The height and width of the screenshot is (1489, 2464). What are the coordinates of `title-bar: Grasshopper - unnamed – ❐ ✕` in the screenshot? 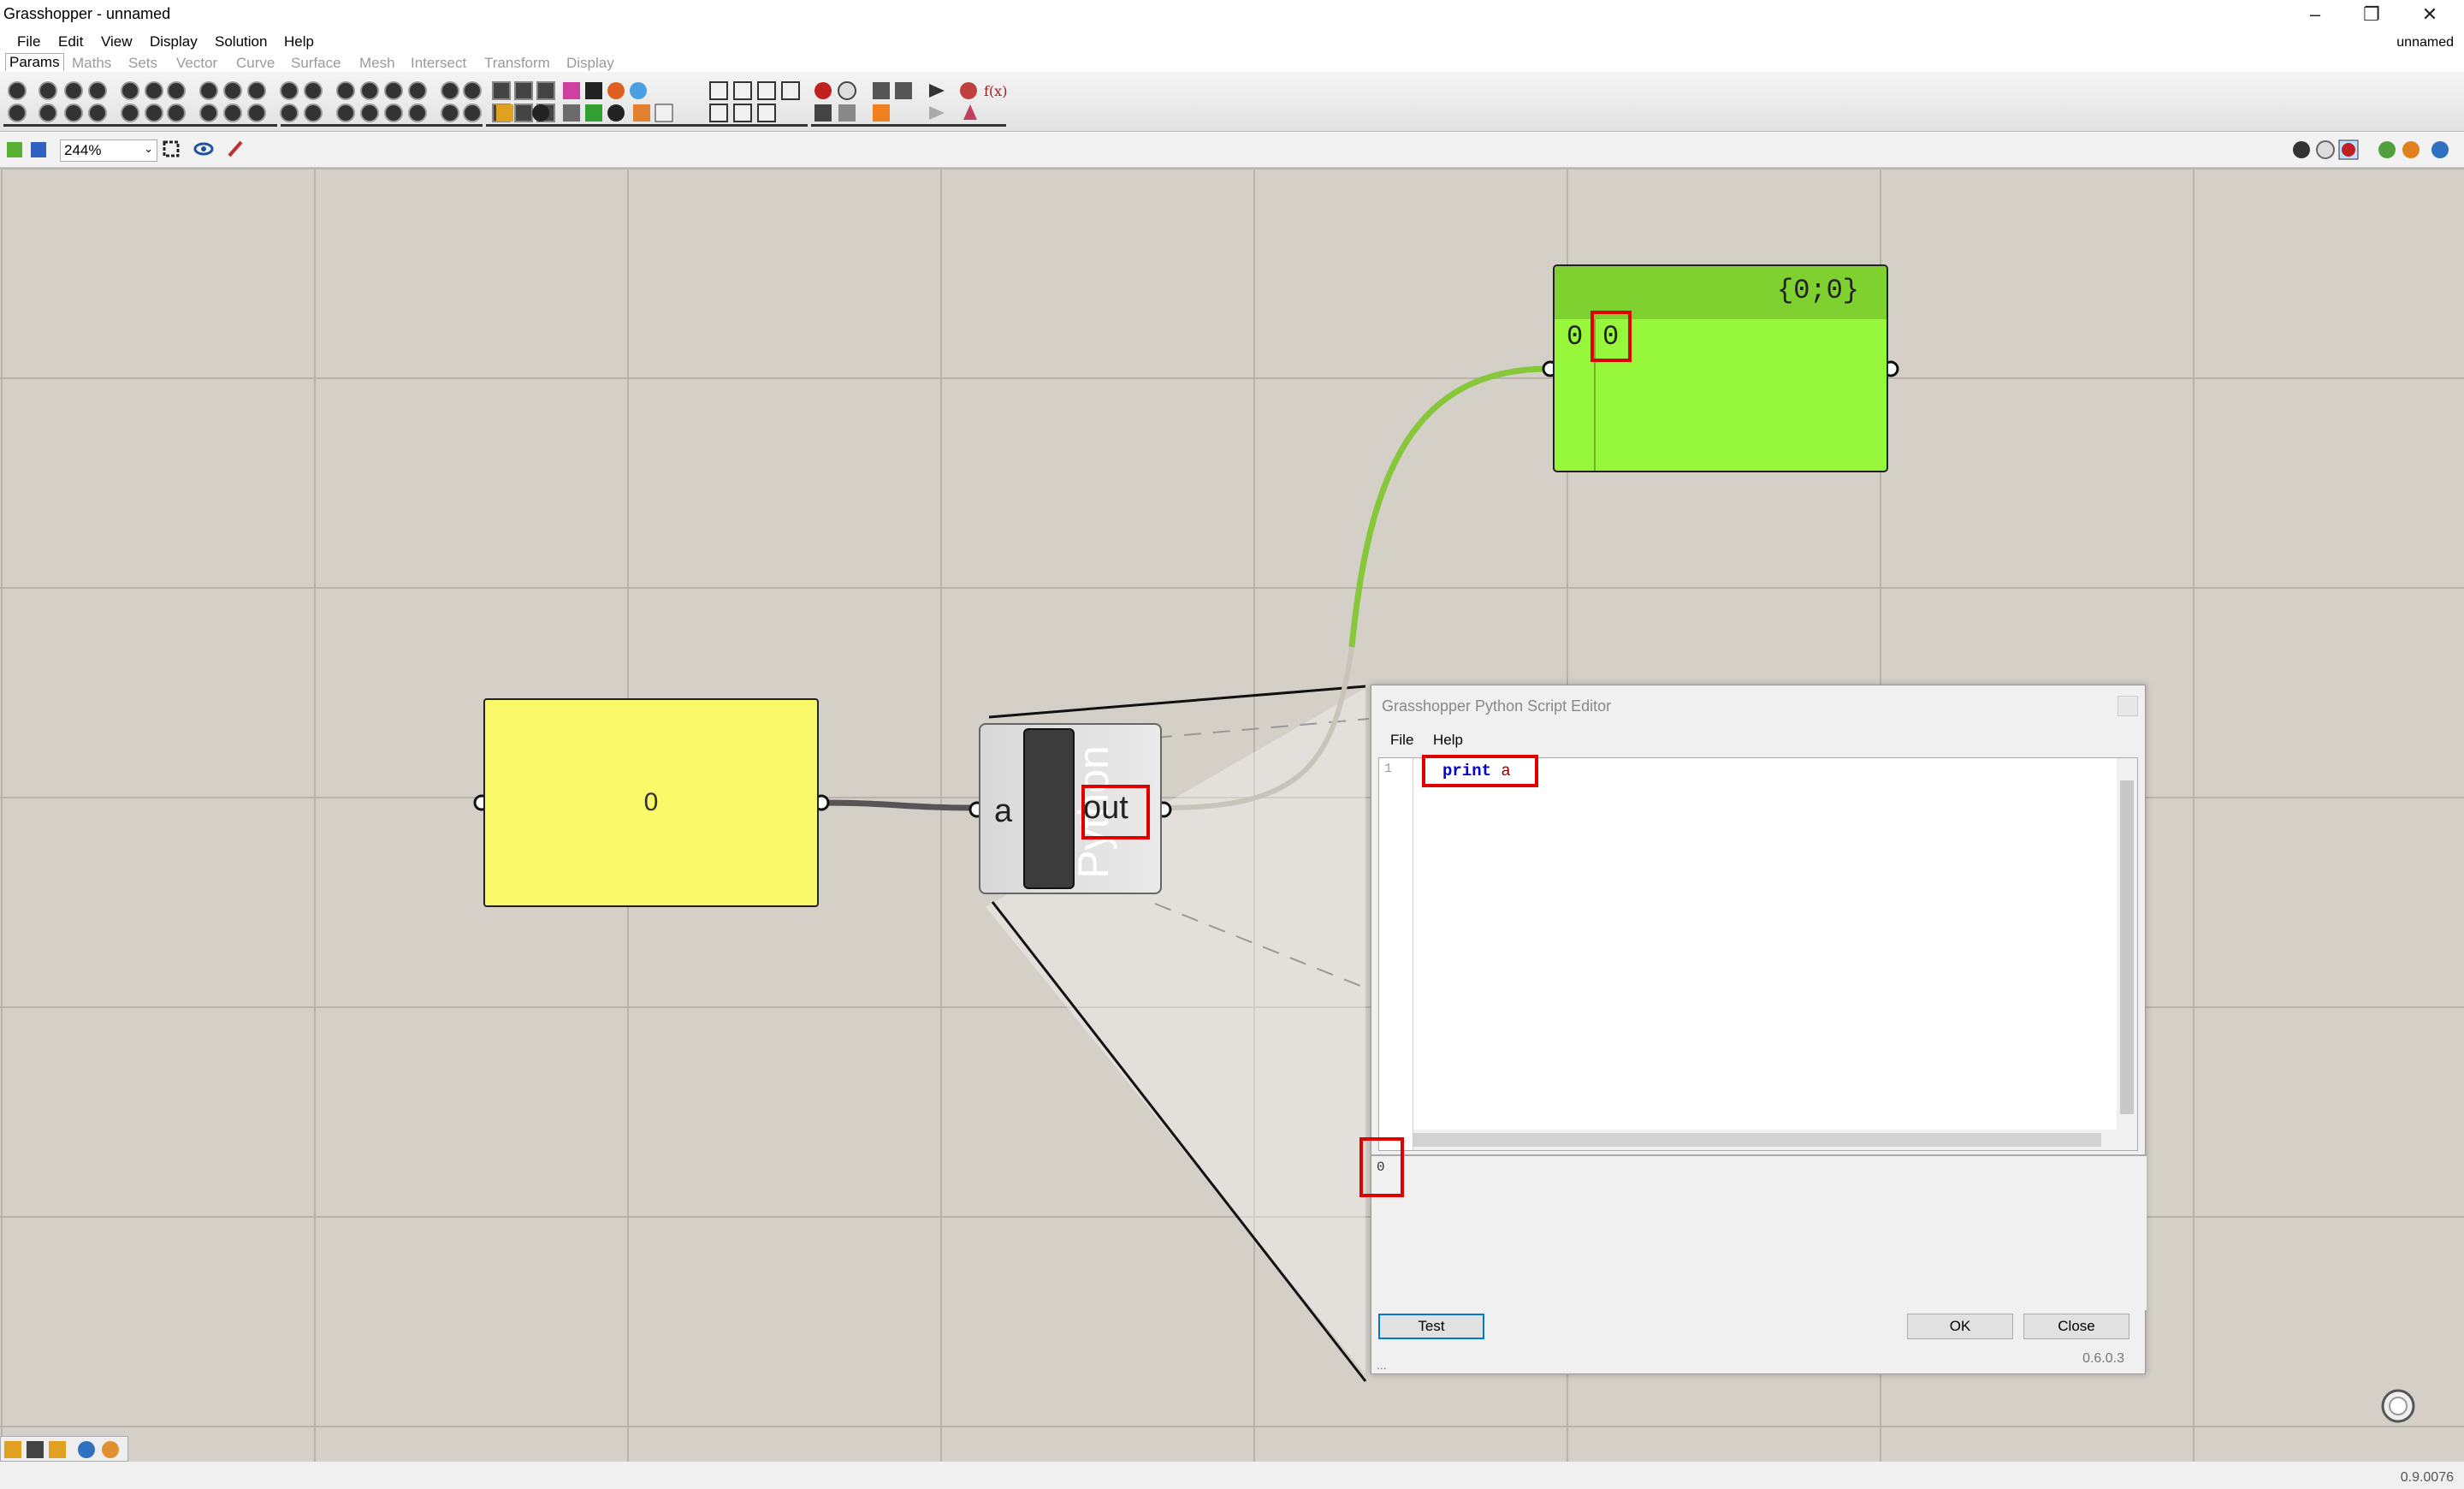 It's located at (1232, 16).